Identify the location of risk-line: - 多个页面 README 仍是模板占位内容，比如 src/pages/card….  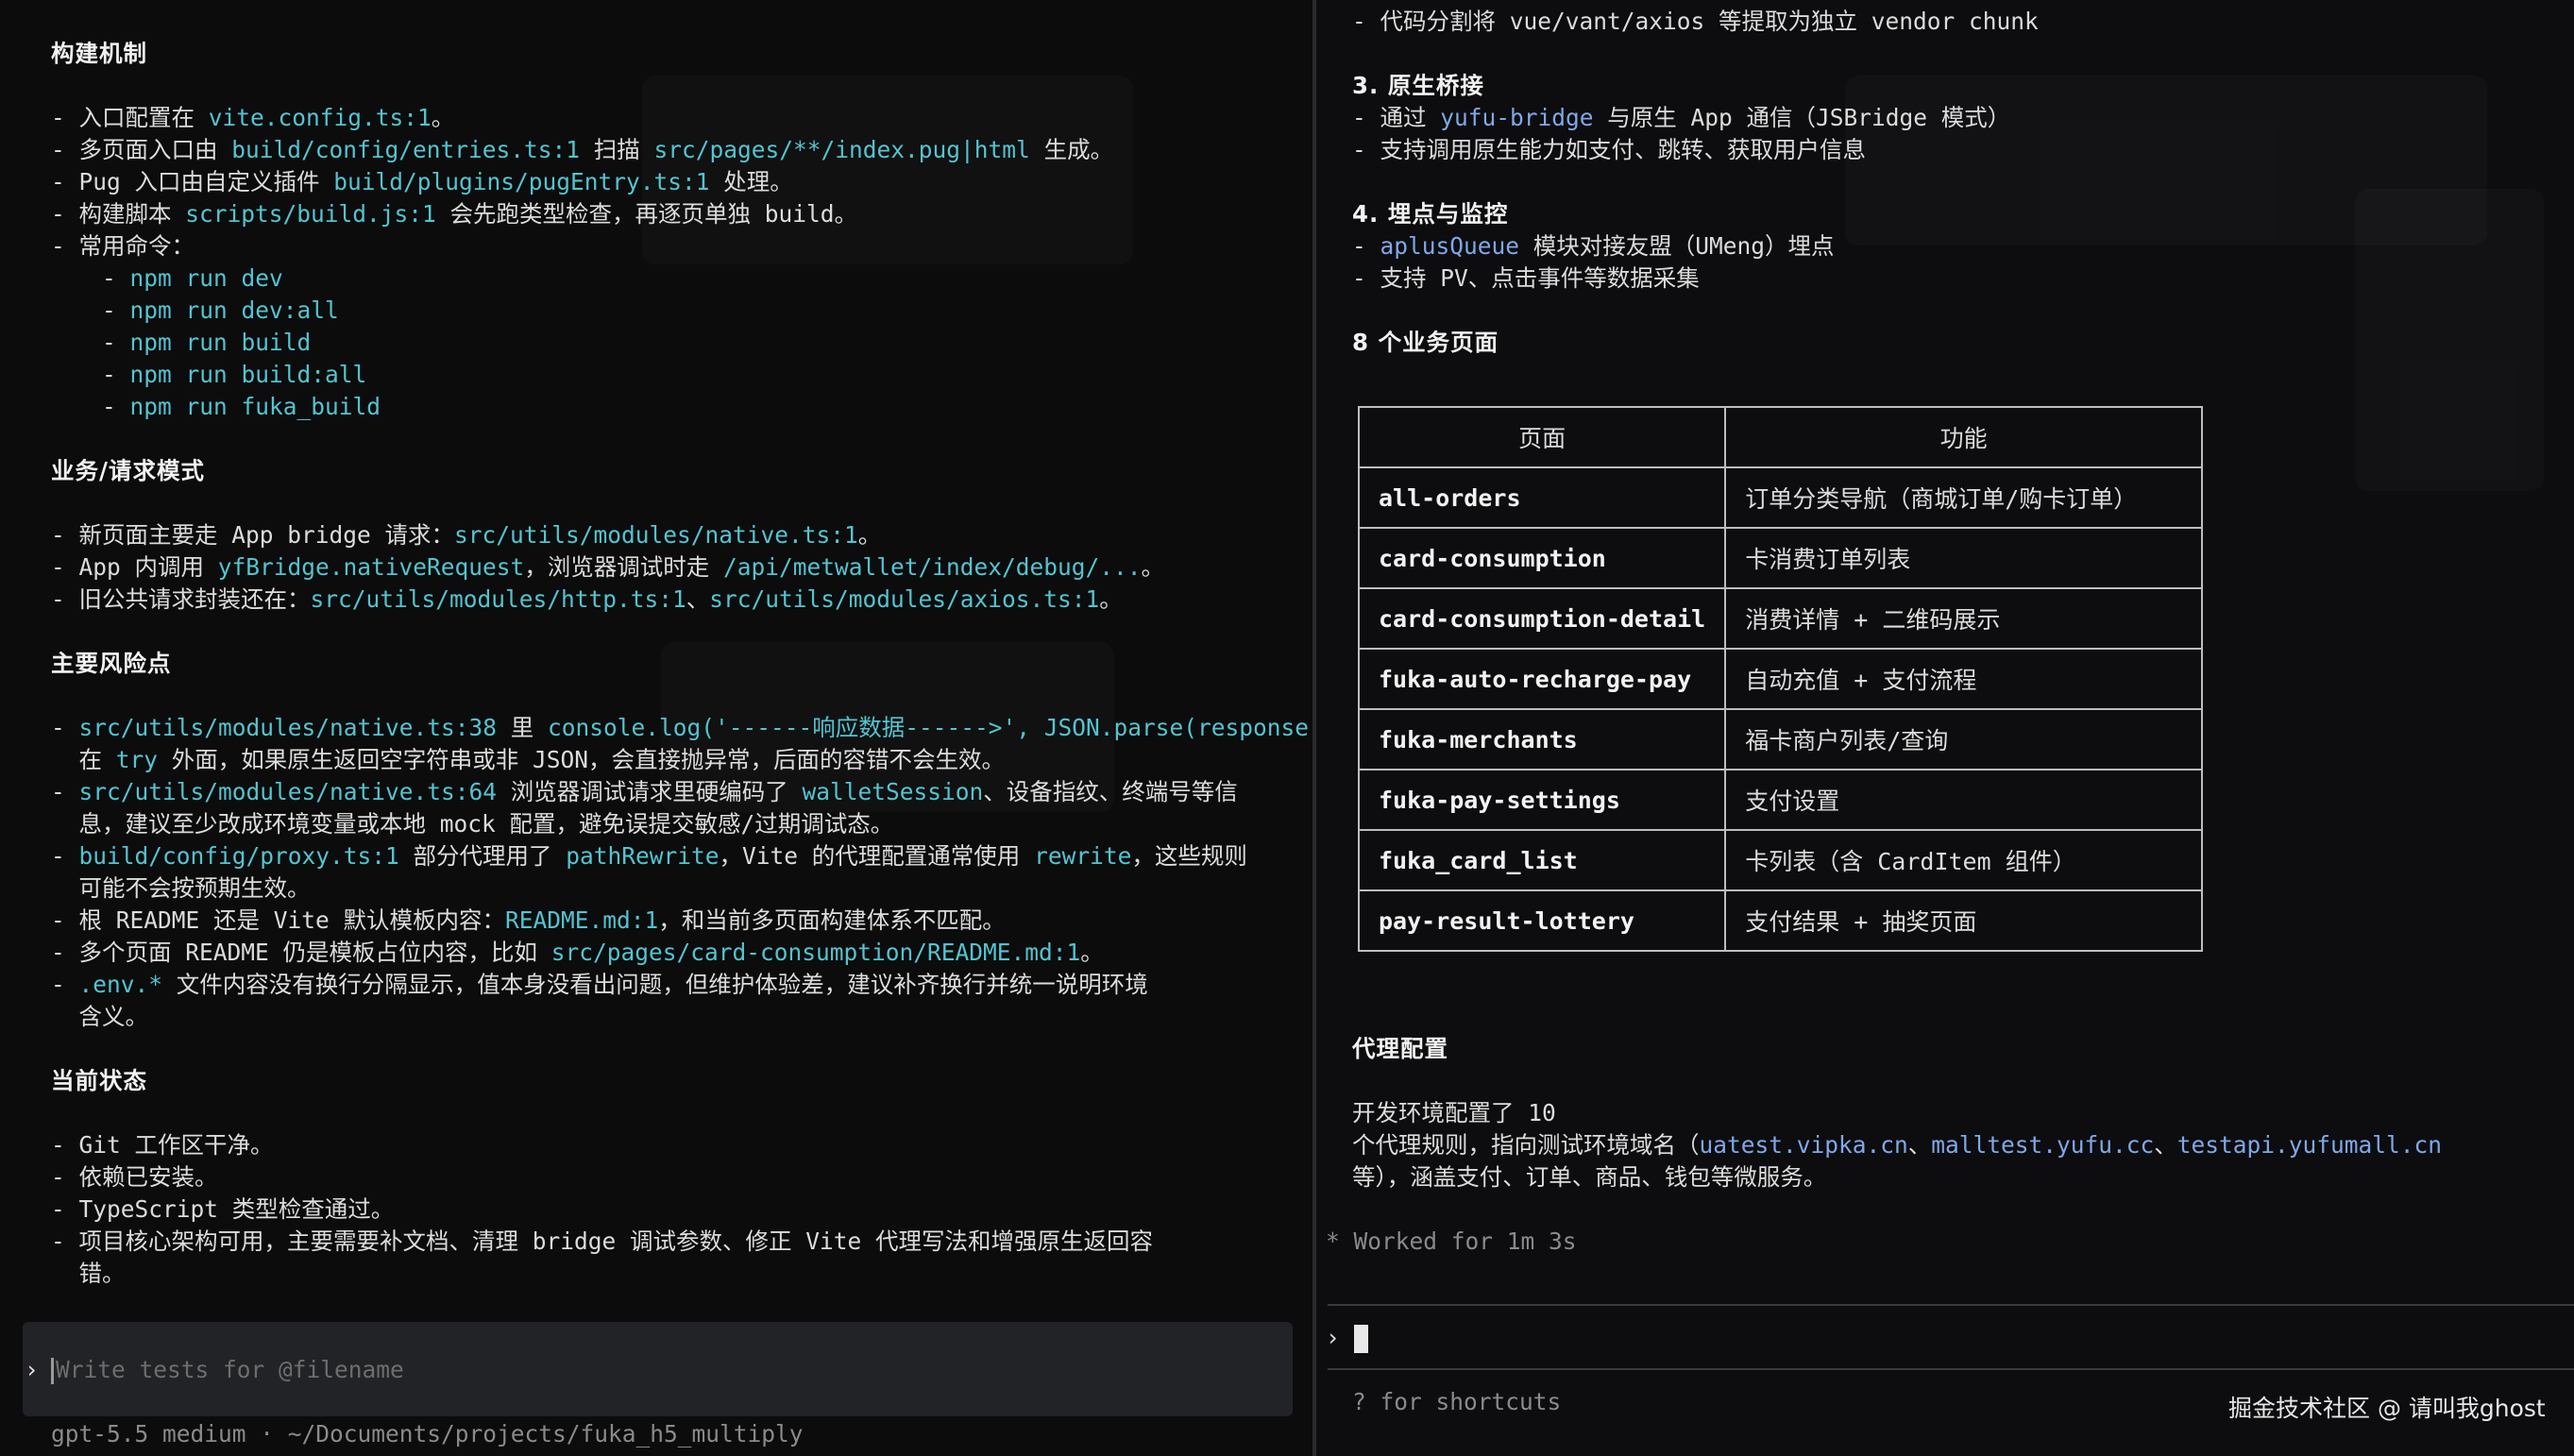
(577, 952).